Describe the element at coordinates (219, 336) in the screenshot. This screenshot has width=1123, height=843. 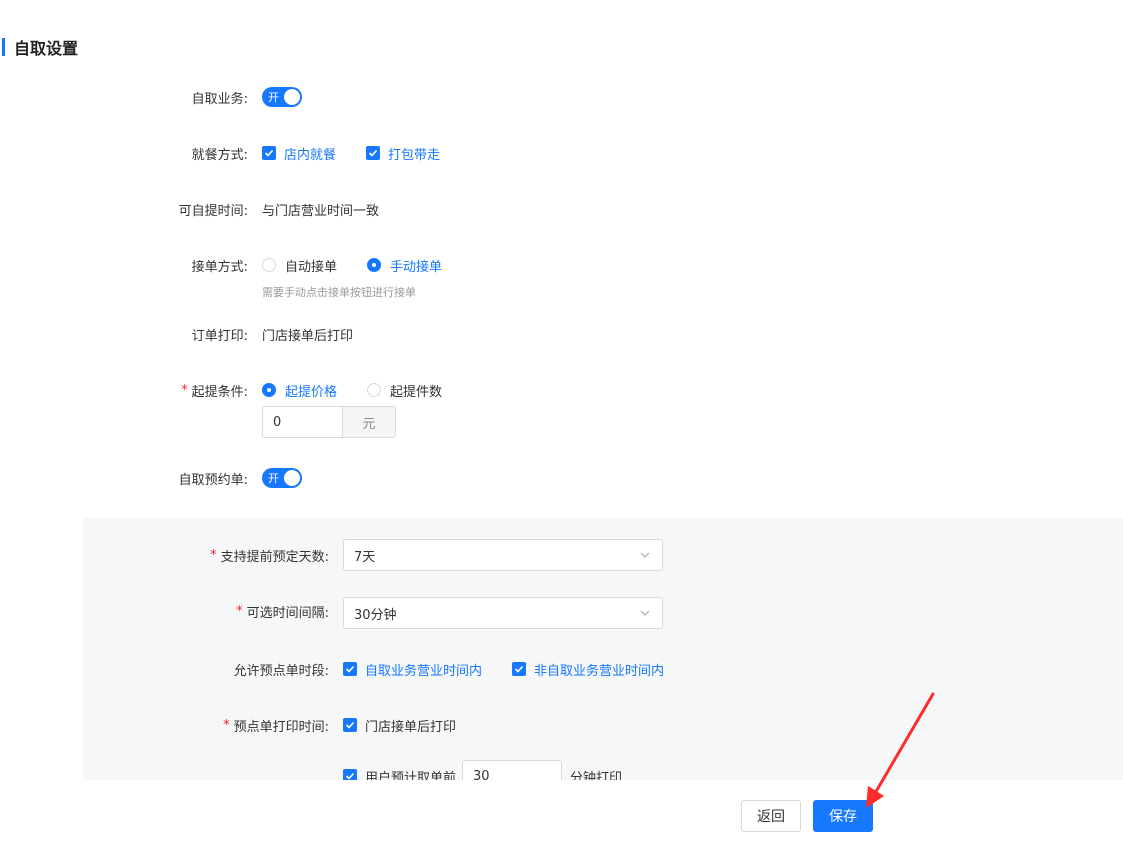
I see `order-print-label: 订单打印:` at that location.